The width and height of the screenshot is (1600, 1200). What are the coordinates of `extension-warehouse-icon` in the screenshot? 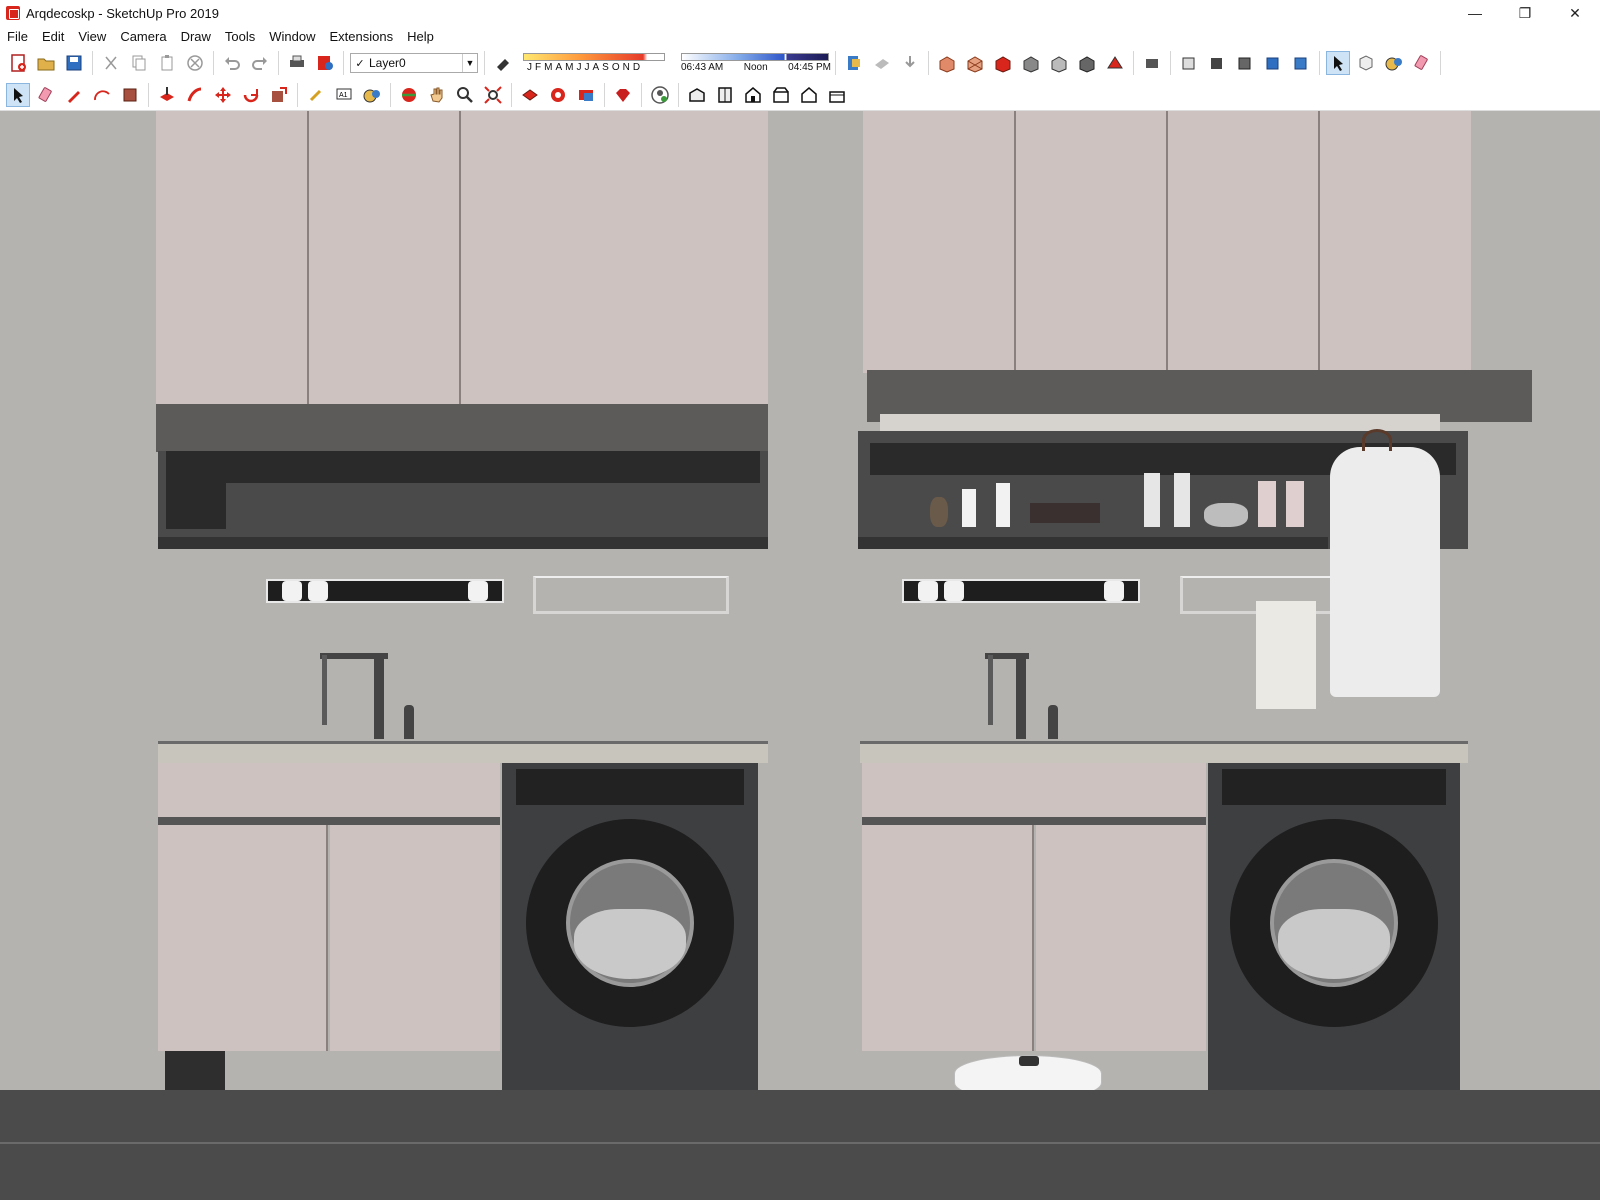 It's located at (586, 95).